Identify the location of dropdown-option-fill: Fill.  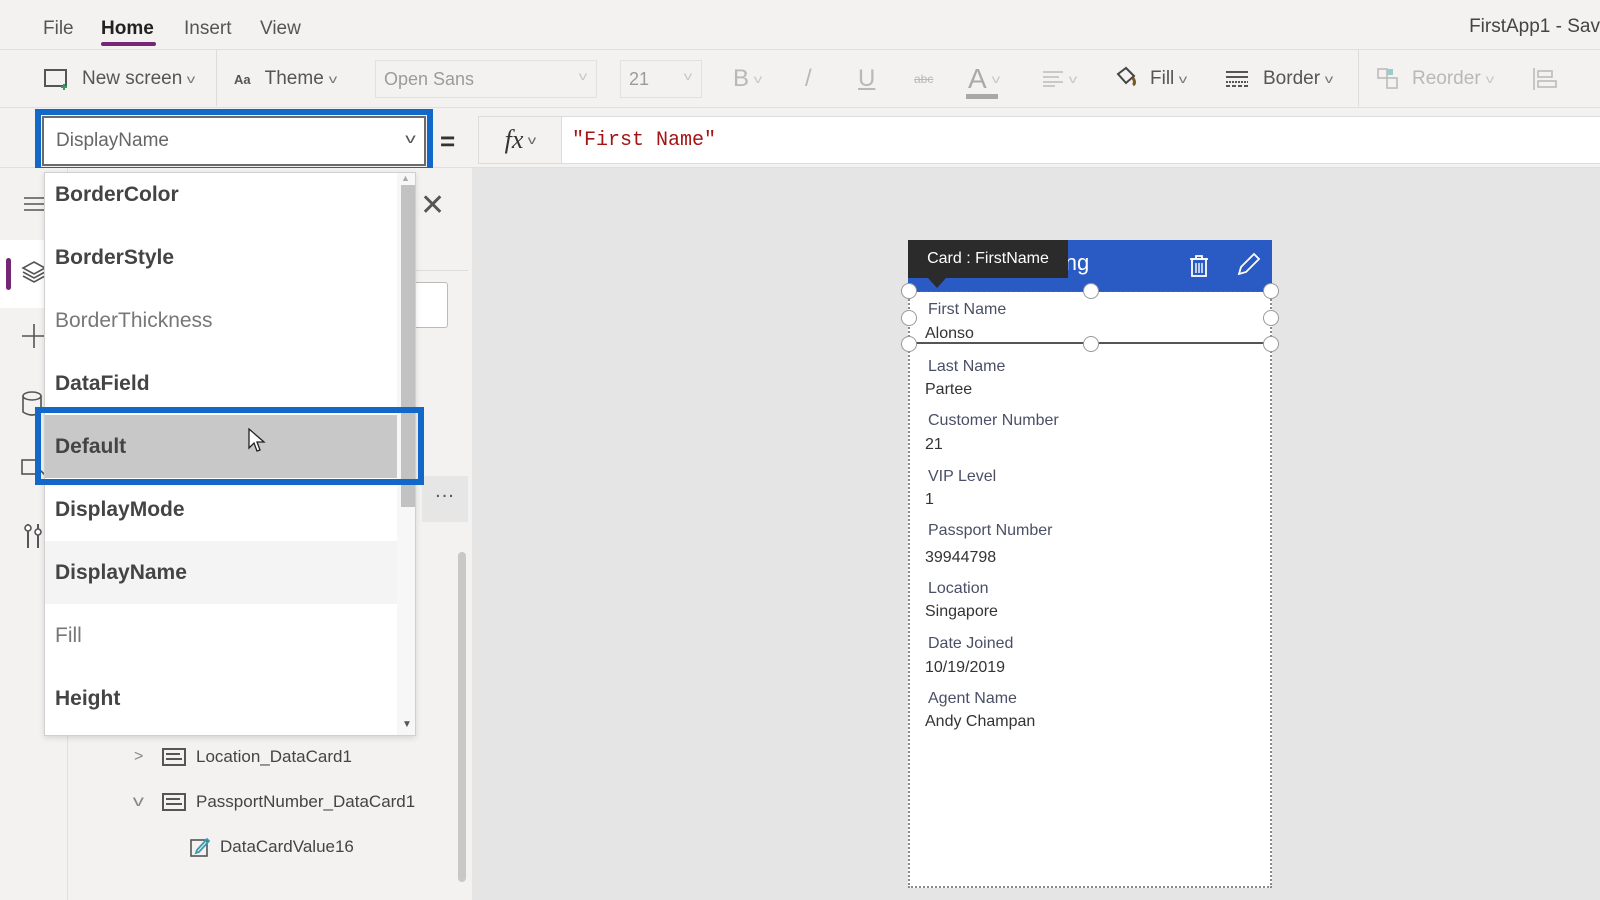
(221, 635).